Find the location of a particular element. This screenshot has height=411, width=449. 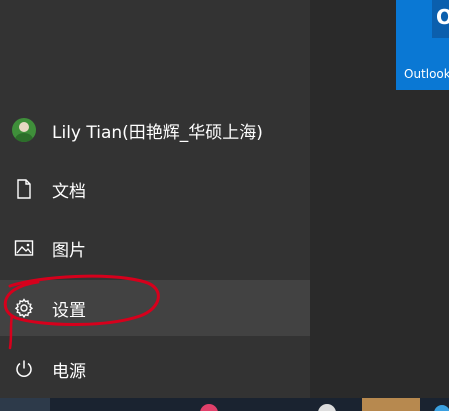

user-avatar-icon is located at coordinates (24, 130).